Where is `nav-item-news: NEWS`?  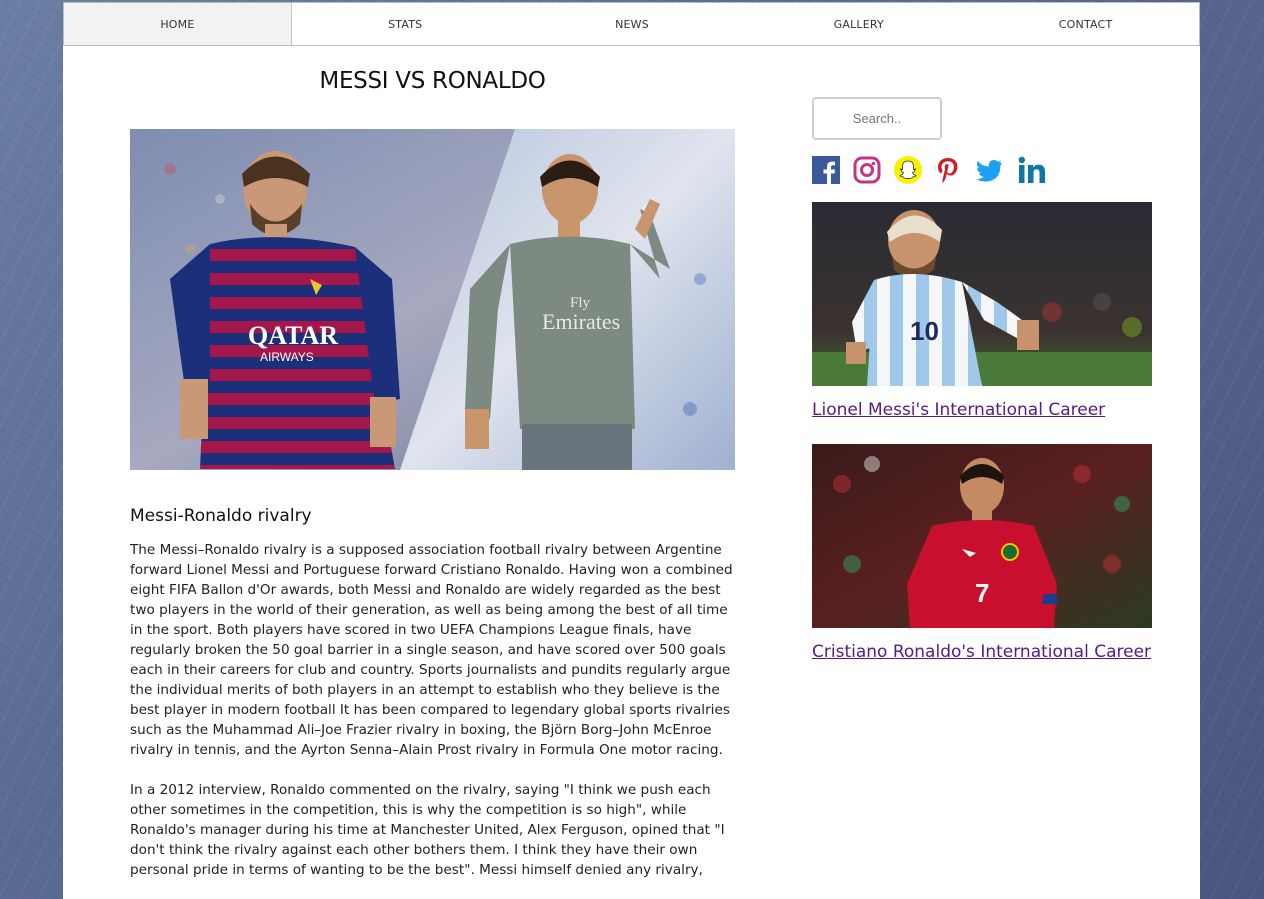
nav-item-news: NEWS is located at coordinates (632, 24).